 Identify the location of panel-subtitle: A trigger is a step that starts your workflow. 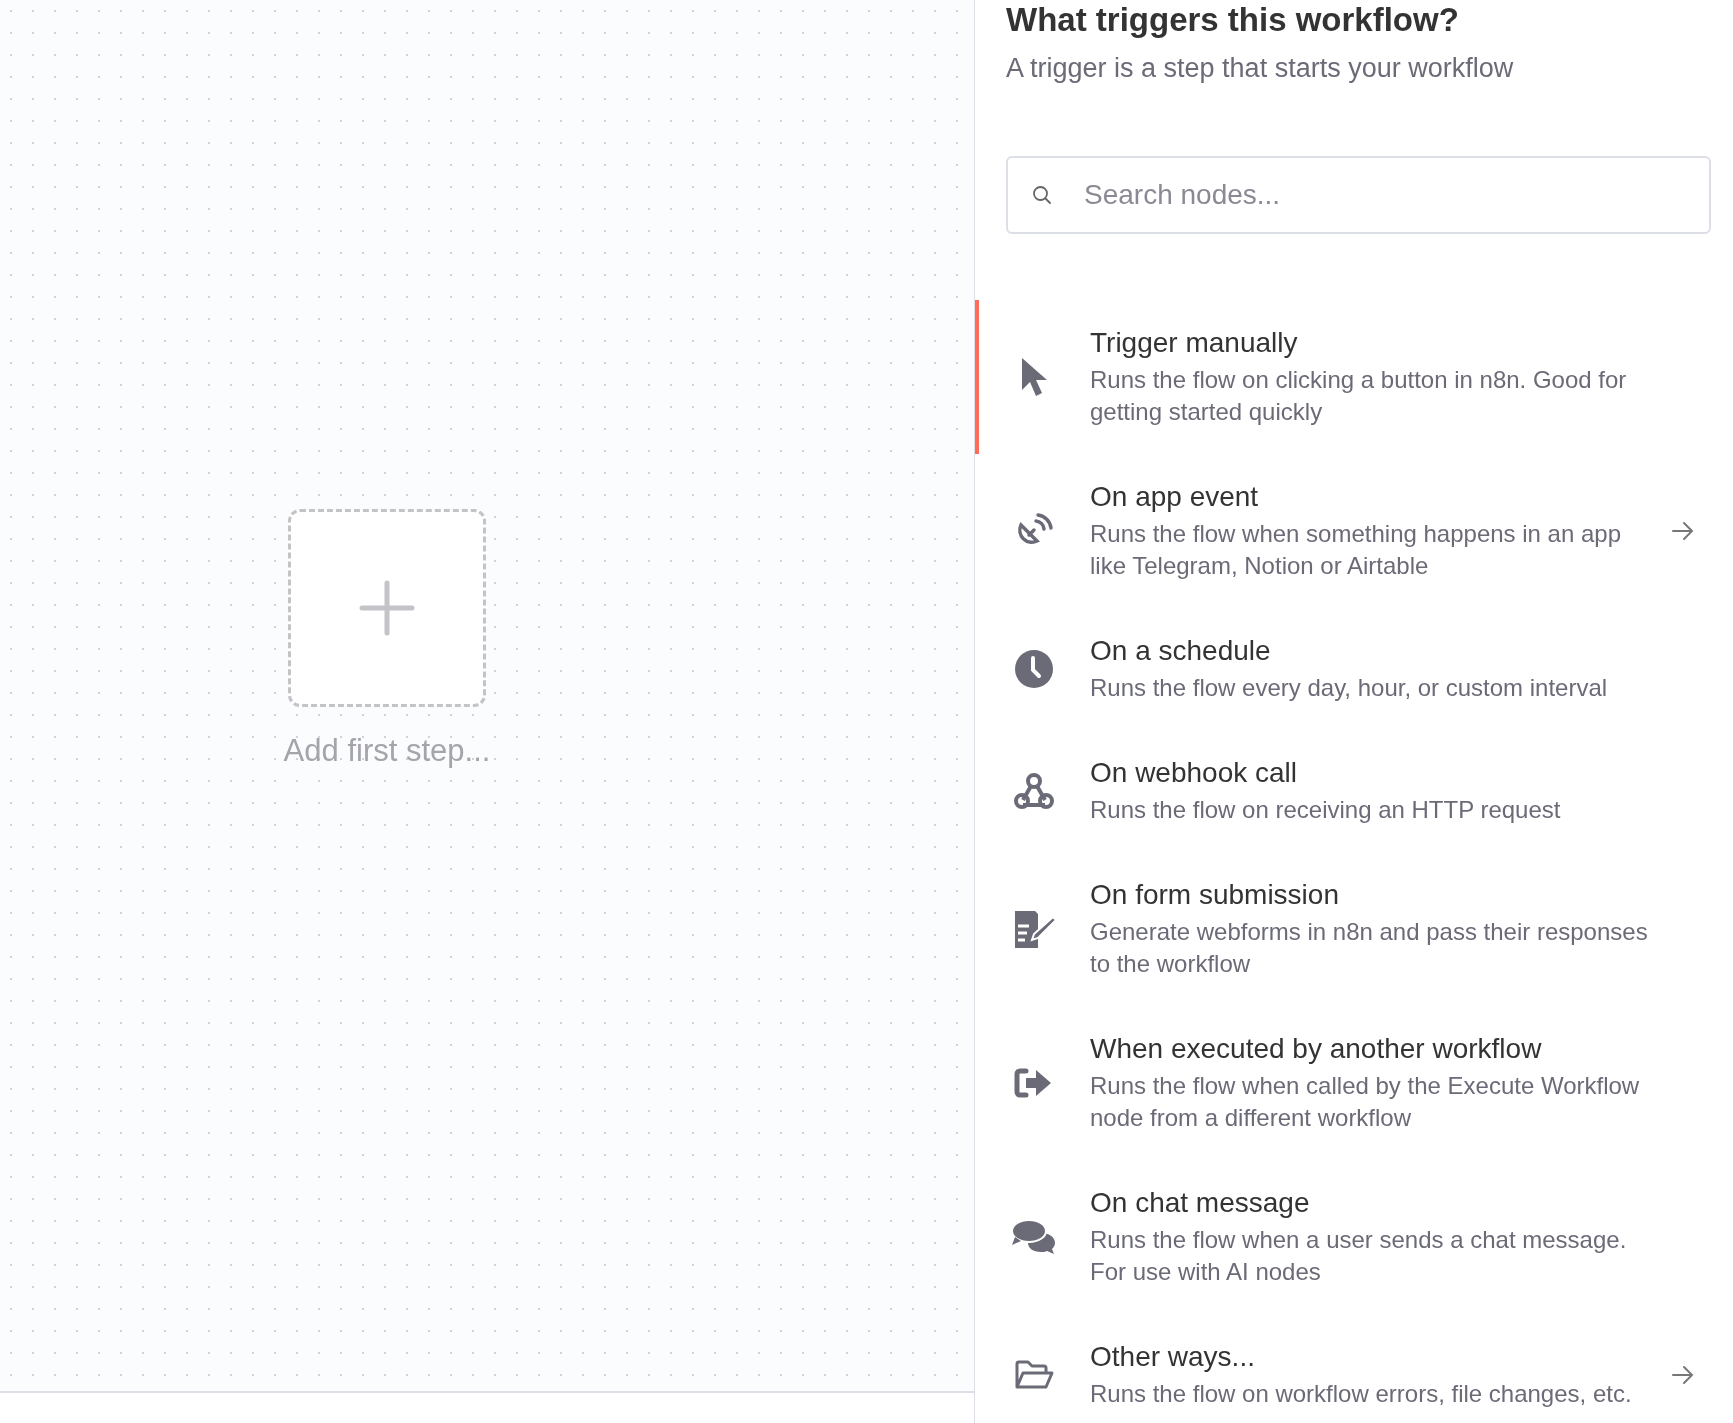
(1260, 68).